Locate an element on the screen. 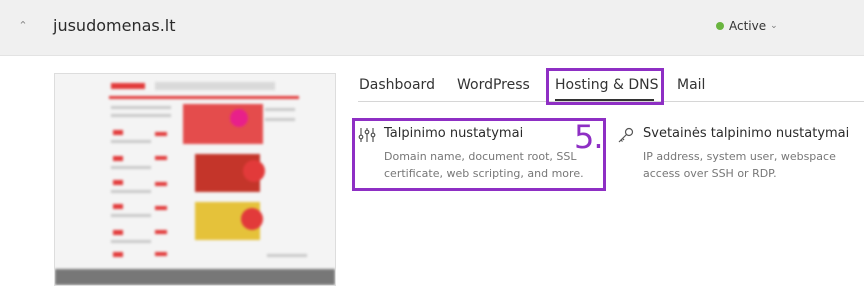  tab-wordpress: WordPress is located at coordinates (493, 85).